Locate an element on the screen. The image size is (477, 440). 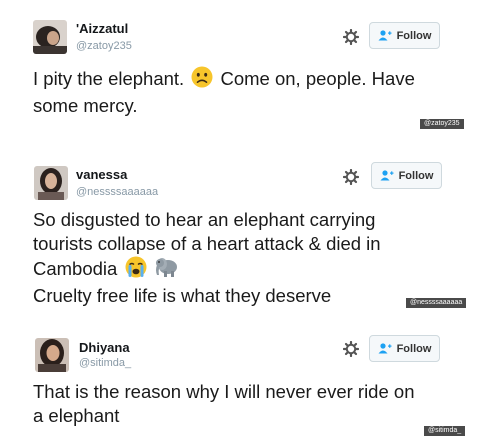
user-handle: @nessssaaaaaa is located at coordinates (117, 192).